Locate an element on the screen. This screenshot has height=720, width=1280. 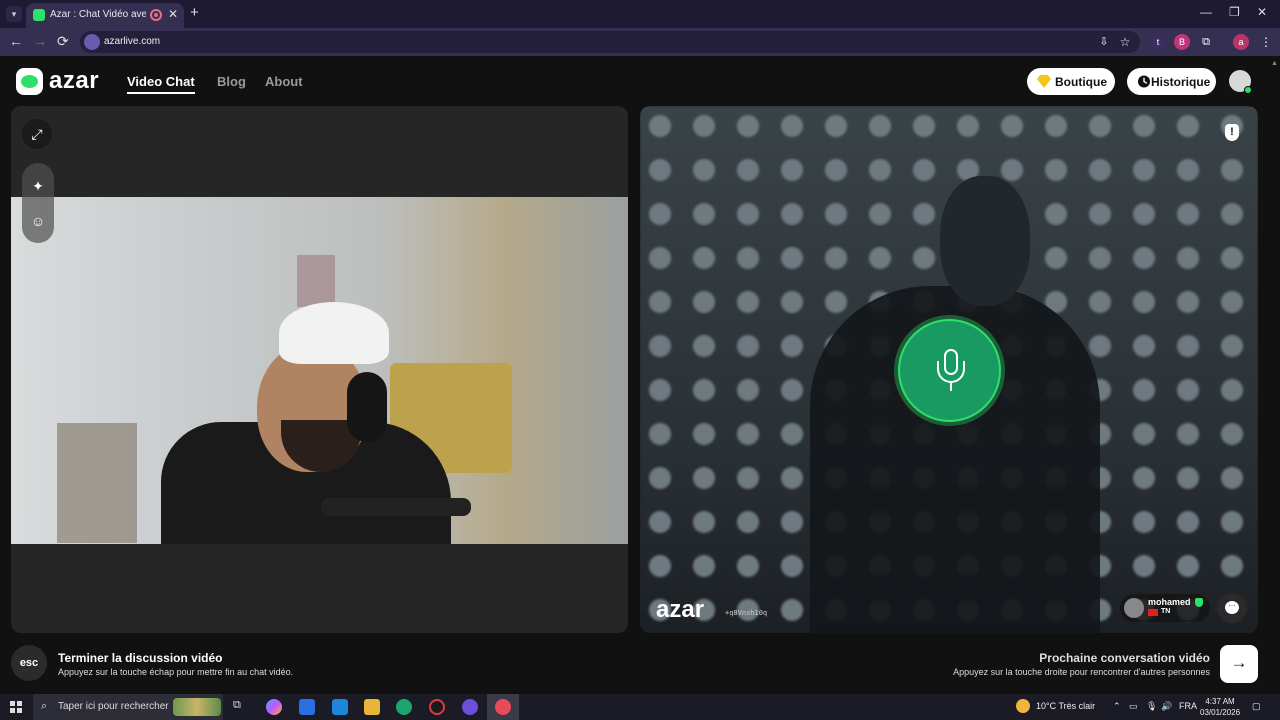
bookmark-star-icon: ☆ is located at coordinates (1125, 42).